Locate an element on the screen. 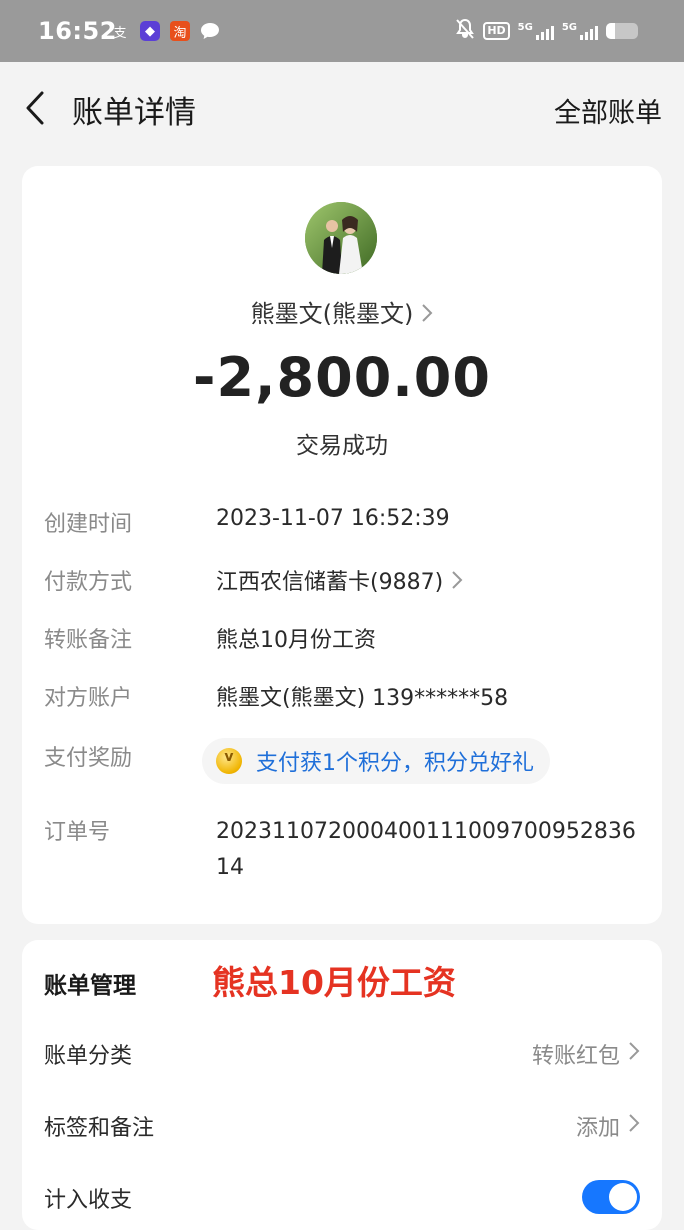  app-diamond-icon: ◆ is located at coordinates (150, 31).